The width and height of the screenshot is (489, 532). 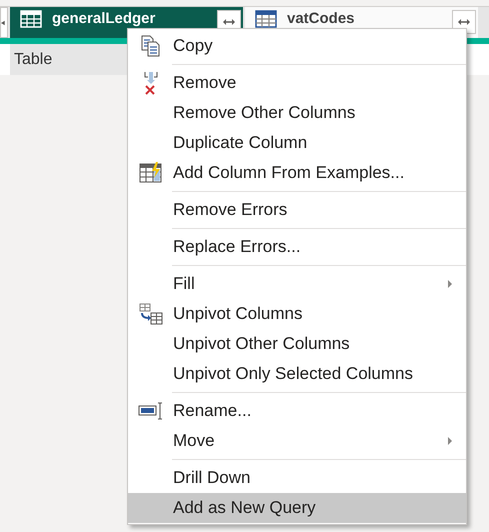 What do you see at coordinates (151, 411) in the screenshot?
I see `rename-icon` at bounding box center [151, 411].